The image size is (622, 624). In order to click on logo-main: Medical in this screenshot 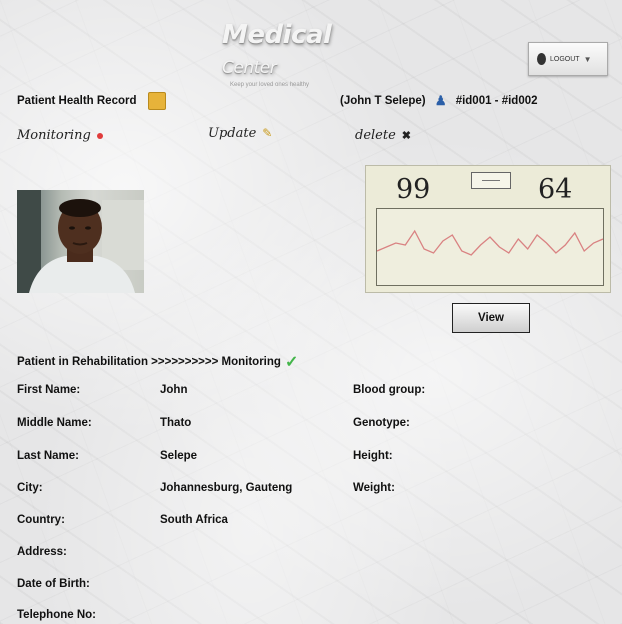, I will do `click(277, 35)`.